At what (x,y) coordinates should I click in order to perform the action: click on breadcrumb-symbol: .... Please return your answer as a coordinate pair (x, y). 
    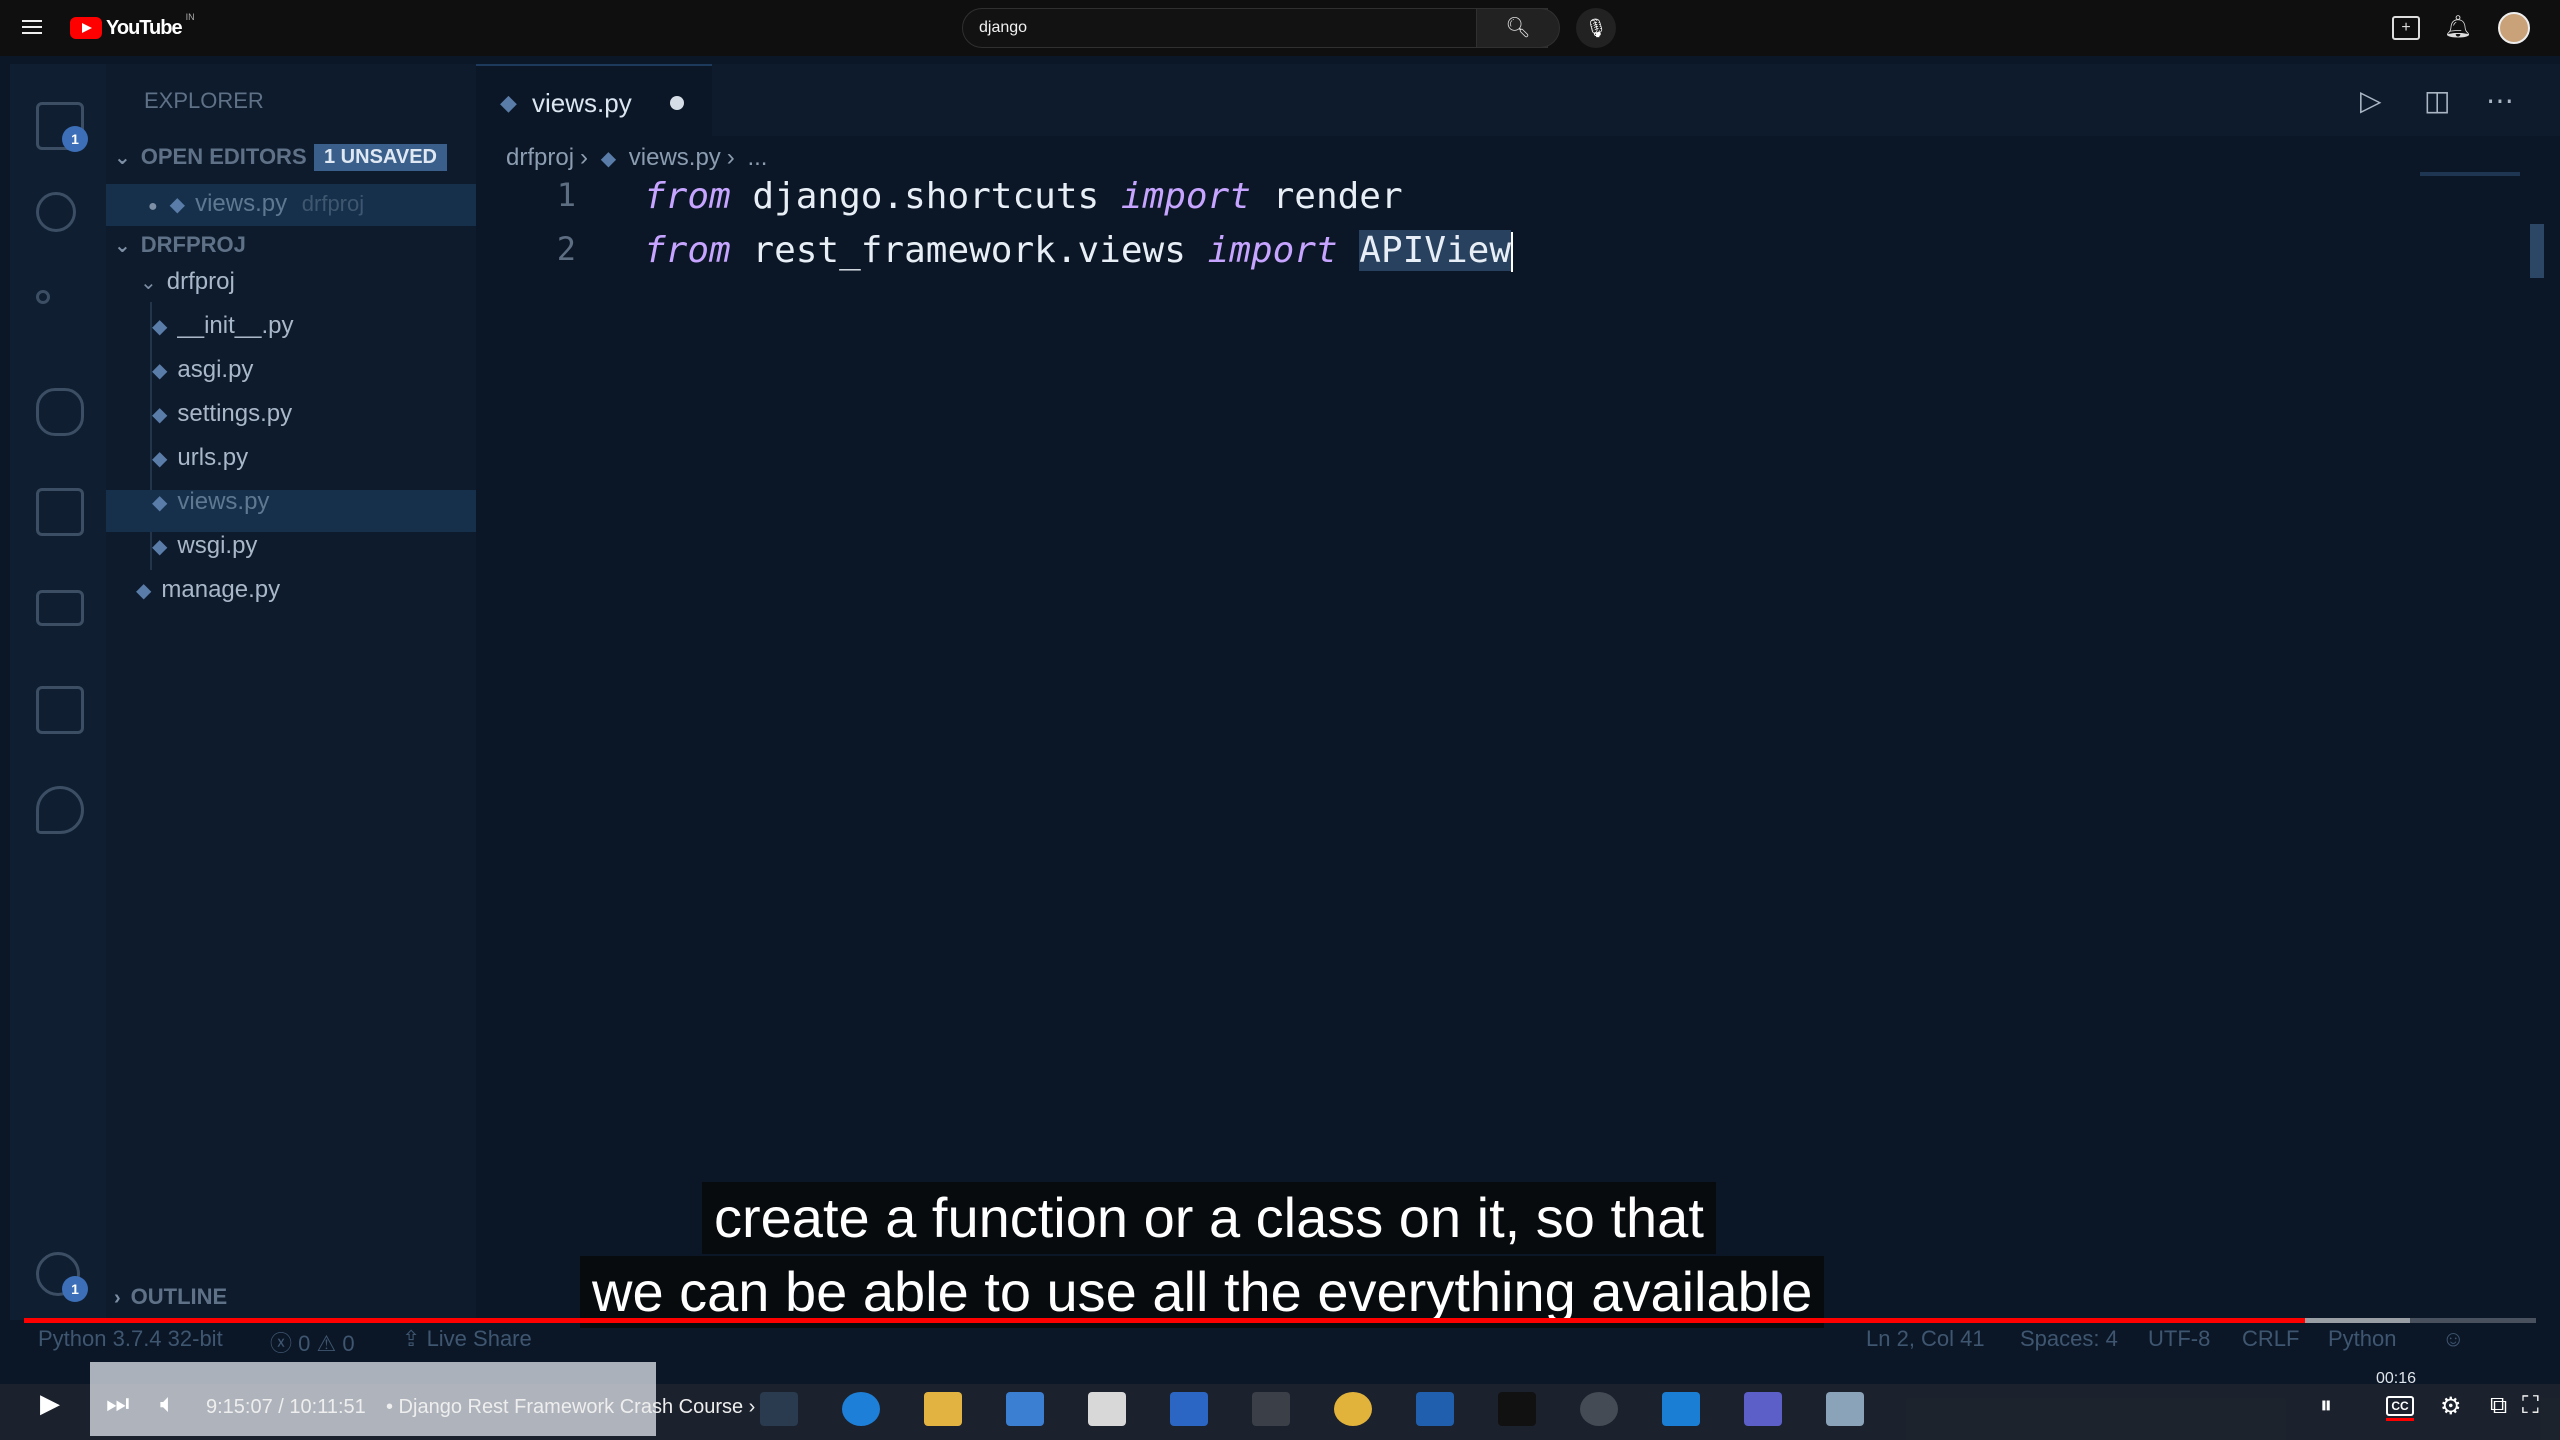
    Looking at the image, I should click on (757, 157).